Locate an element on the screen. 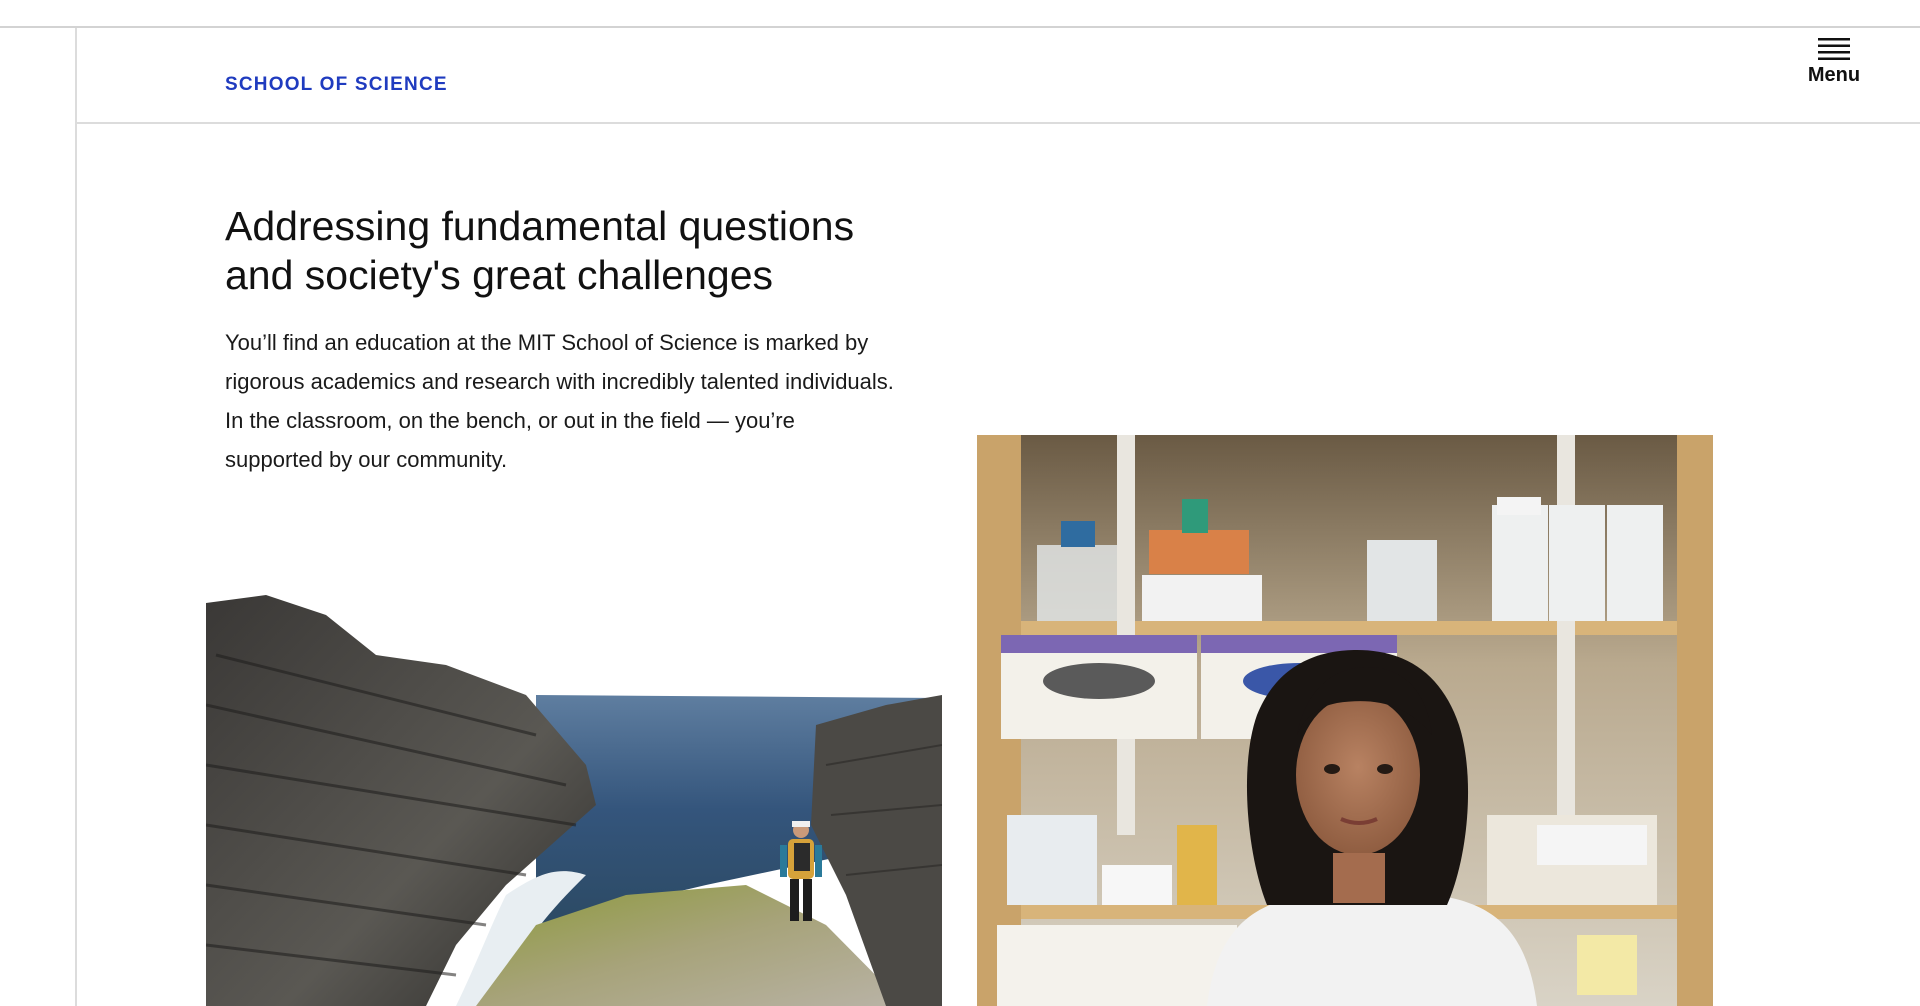  menu-button: Menu is located at coordinates (1834, 66).